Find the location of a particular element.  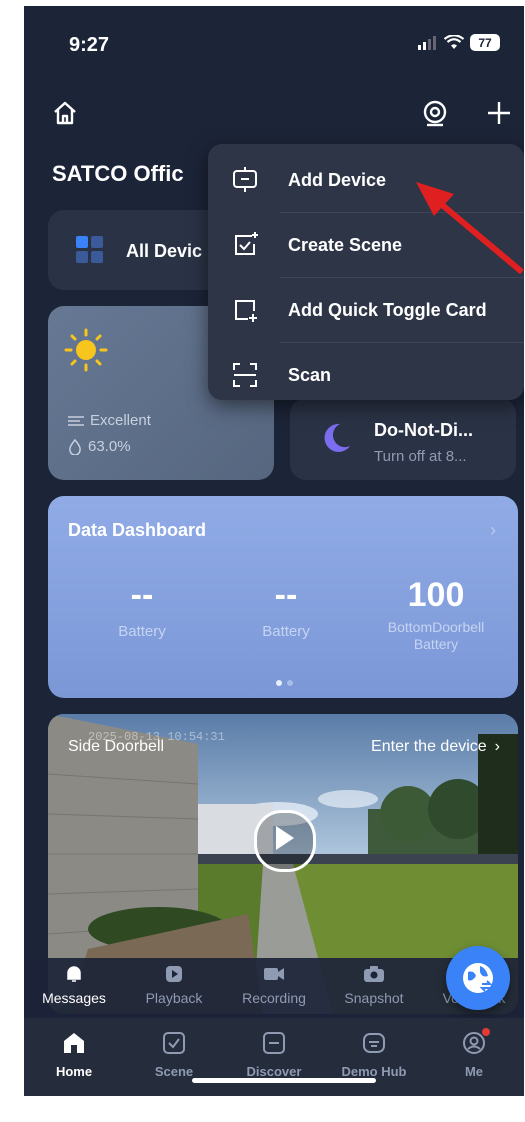

nav-label: Discover is located at coordinates (274, 1071).